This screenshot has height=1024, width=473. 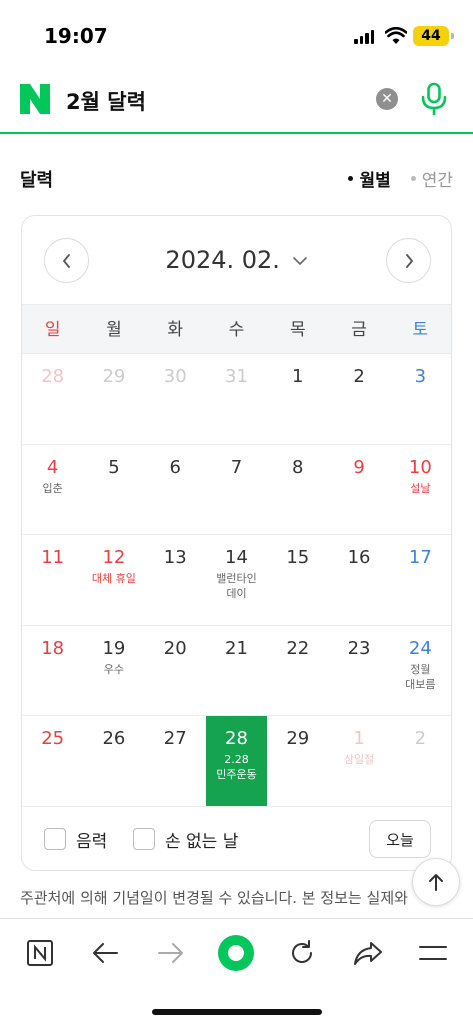 What do you see at coordinates (52, 761) in the screenshot?
I see `calendar-day: 25` at bounding box center [52, 761].